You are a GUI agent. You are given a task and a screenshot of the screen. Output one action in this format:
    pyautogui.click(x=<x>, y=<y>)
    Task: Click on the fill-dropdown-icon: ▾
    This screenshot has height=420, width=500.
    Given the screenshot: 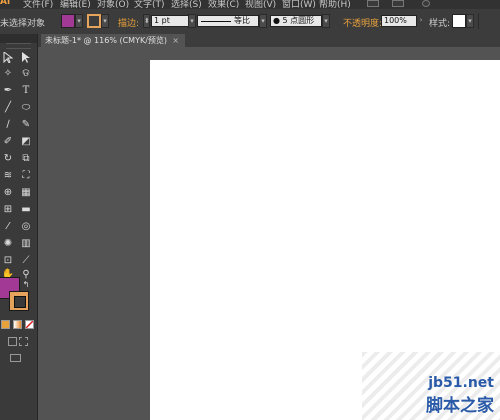 What is the action you would take?
    pyautogui.click(x=79, y=21)
    